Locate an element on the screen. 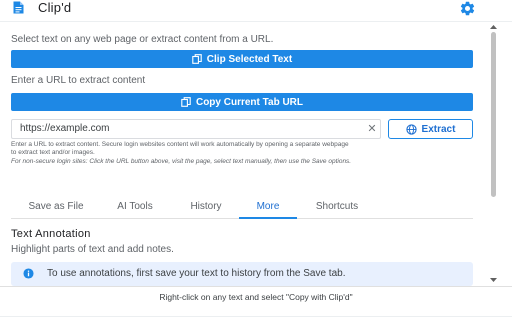 This screenshot has width=512, height=320. vertical-scrollbar is located at coordinates (493, 154).